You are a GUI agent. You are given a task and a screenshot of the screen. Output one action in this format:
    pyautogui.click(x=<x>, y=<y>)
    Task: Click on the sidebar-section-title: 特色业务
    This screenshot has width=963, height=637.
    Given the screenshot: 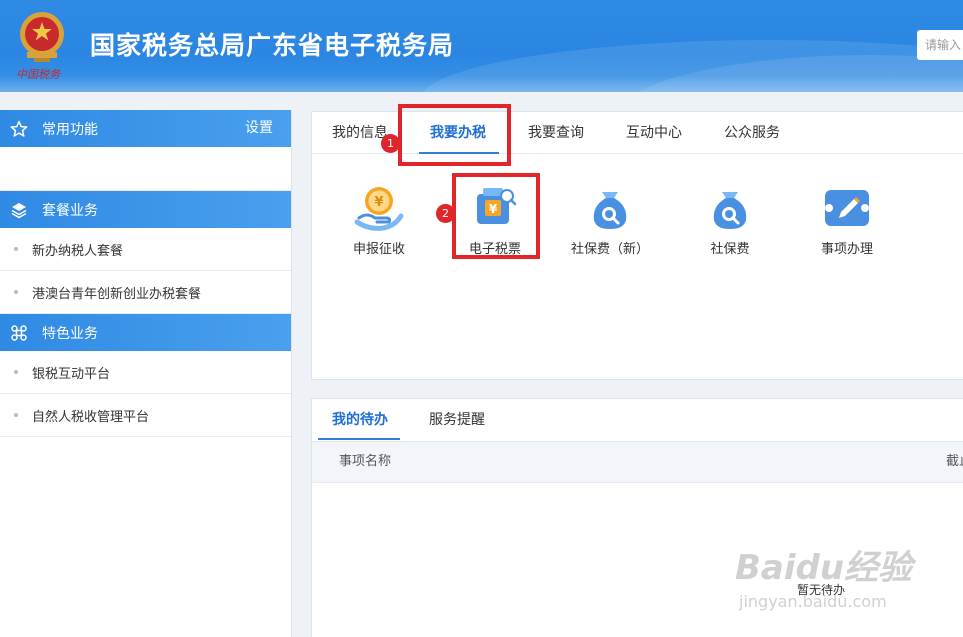 What is the action you would take?
    pyautogui.click(x=70, y=333)
    